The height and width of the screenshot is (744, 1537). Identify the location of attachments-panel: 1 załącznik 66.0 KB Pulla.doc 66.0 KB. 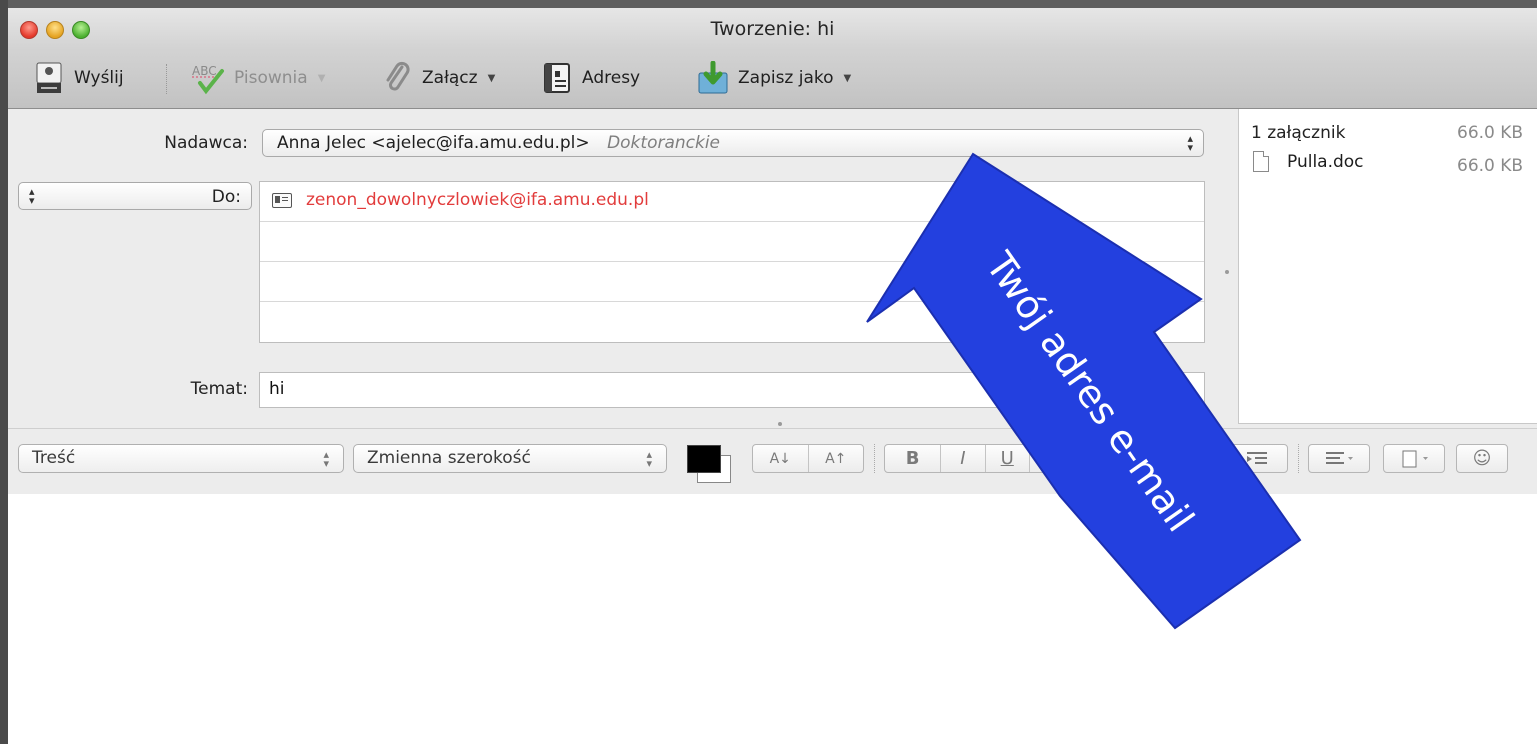
(1387, 266).